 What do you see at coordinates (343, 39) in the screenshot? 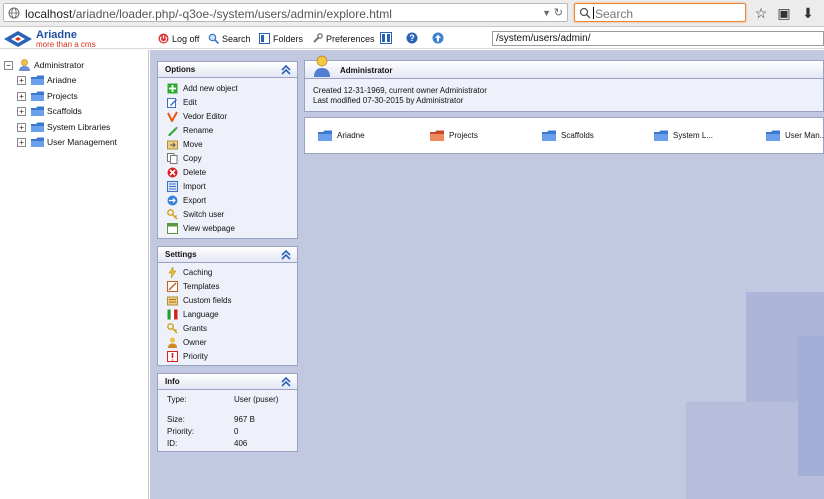
I see `preferences-button: Preferences` at bounding box center [343, 39].